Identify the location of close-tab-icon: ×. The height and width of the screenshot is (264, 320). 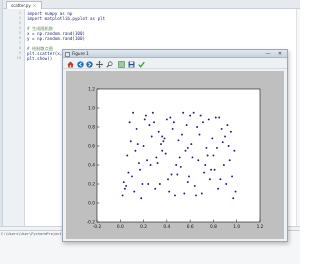
(34, 5).